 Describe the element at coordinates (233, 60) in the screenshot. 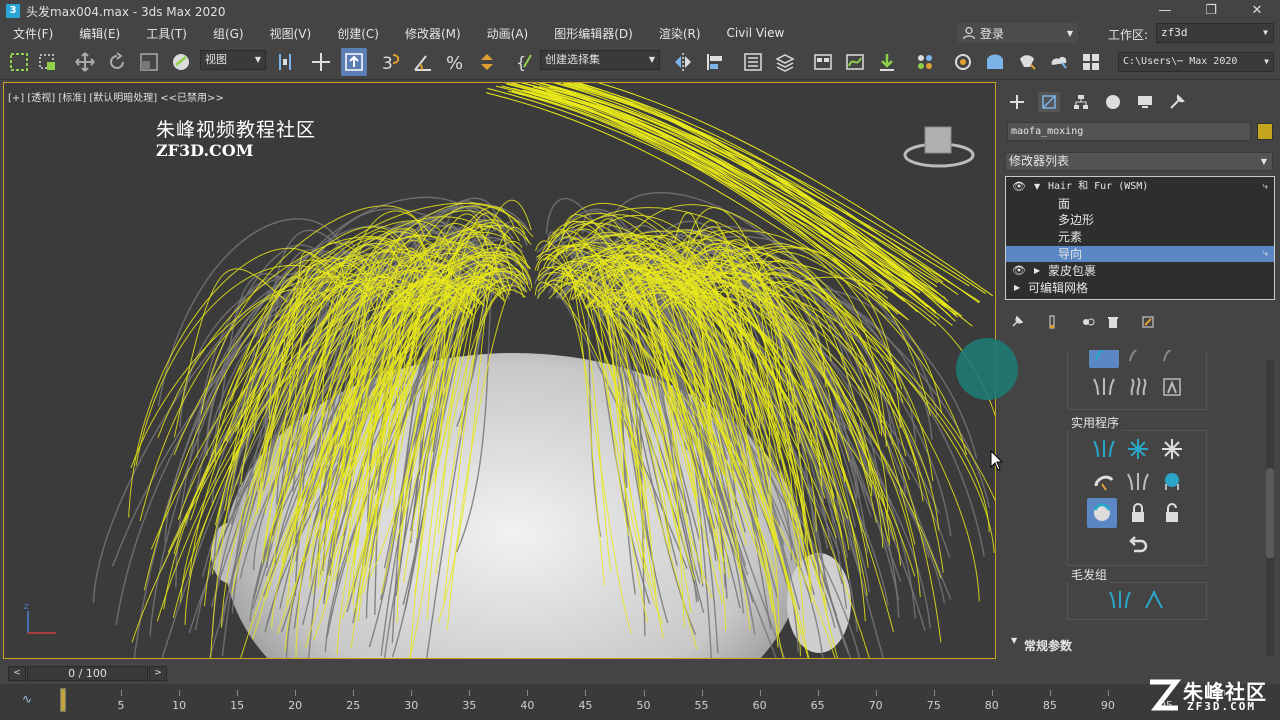

I see `reference-coordinate-dropdown: 视图 ▼` at that location.